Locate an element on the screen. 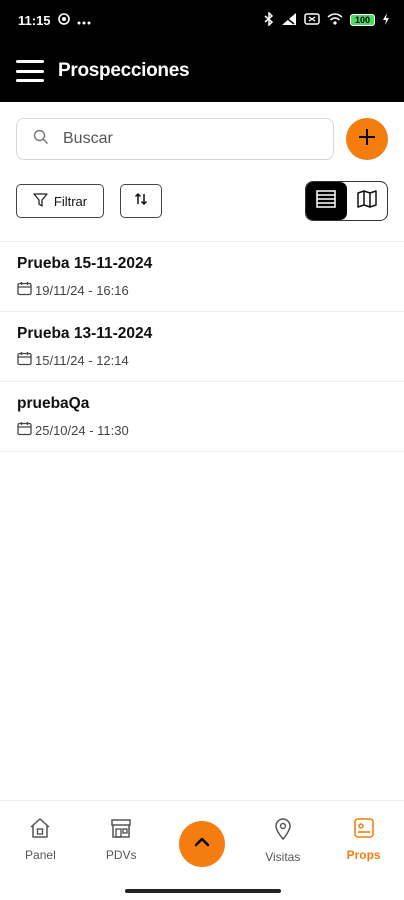 Image resolution: width=404 pixels, height=900 pixels. search-input is located at coordinates (183, 139).